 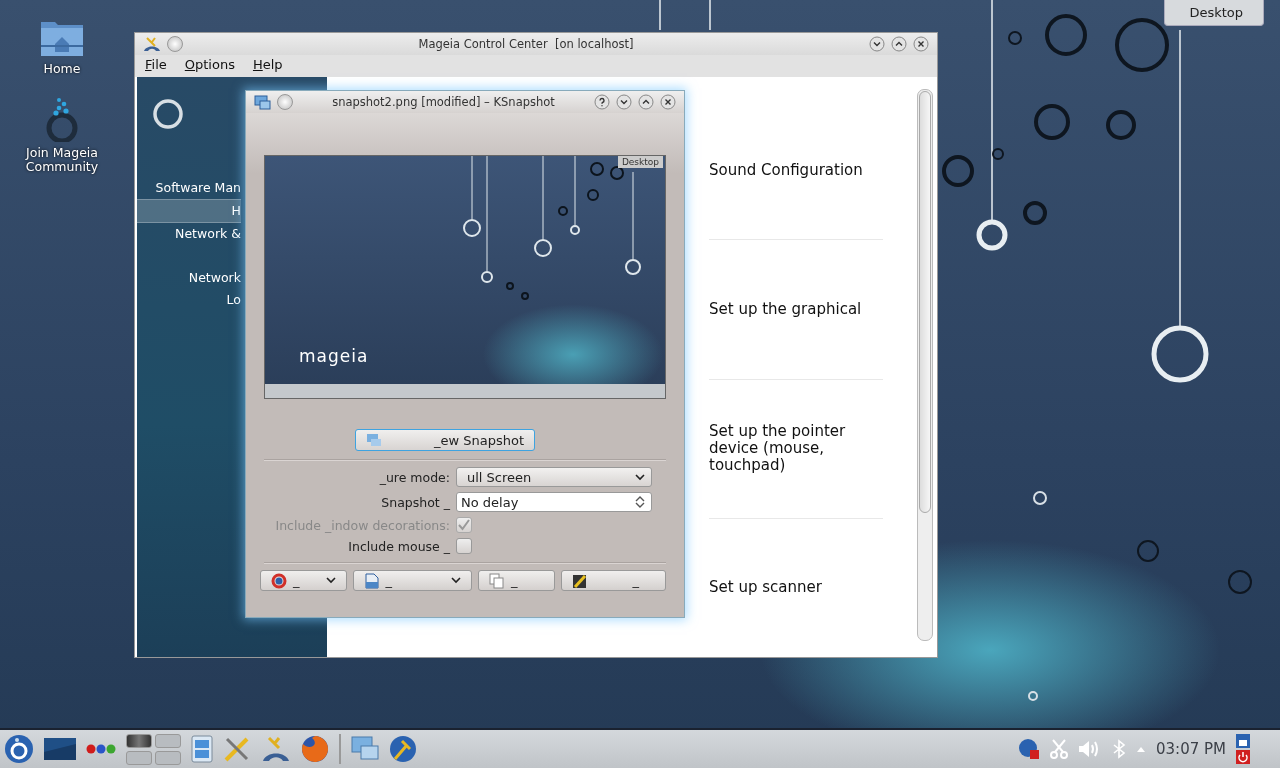 I want to click on network-globe-icon, so click(x=1029, y=749).